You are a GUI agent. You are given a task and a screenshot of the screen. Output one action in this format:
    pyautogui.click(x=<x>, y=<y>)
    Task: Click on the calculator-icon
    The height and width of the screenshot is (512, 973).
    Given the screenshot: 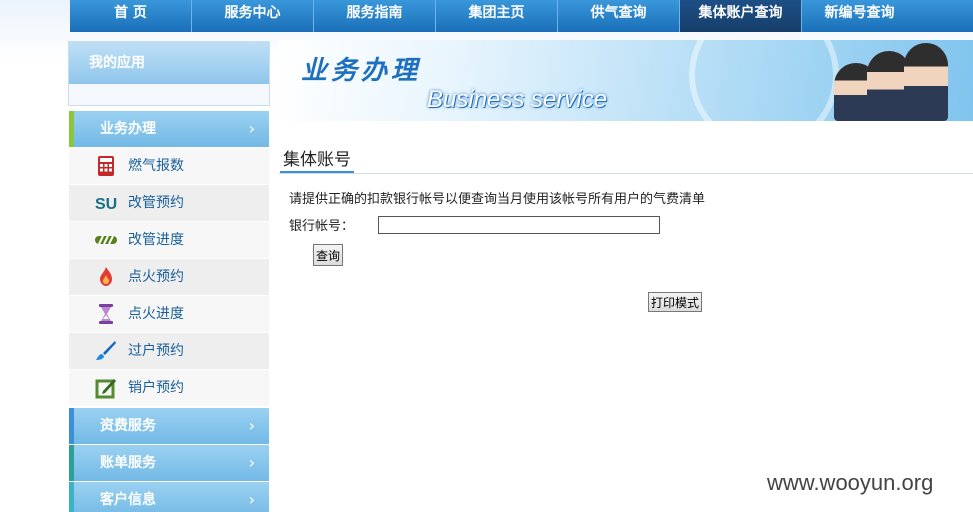 What is the action you would take?
    pyautogui.click(x=106, y=166)
    